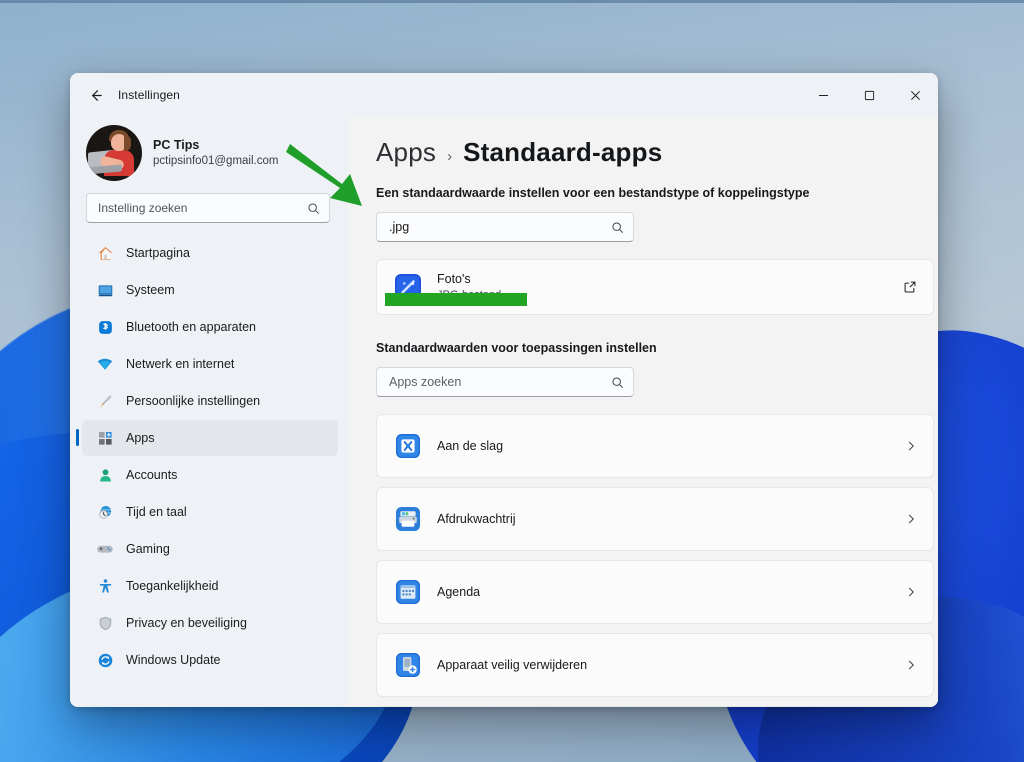  Describe the element at coordinates (173, 660) in the screenshot. I see `sidebar-item-label: Windows Update` at that location.